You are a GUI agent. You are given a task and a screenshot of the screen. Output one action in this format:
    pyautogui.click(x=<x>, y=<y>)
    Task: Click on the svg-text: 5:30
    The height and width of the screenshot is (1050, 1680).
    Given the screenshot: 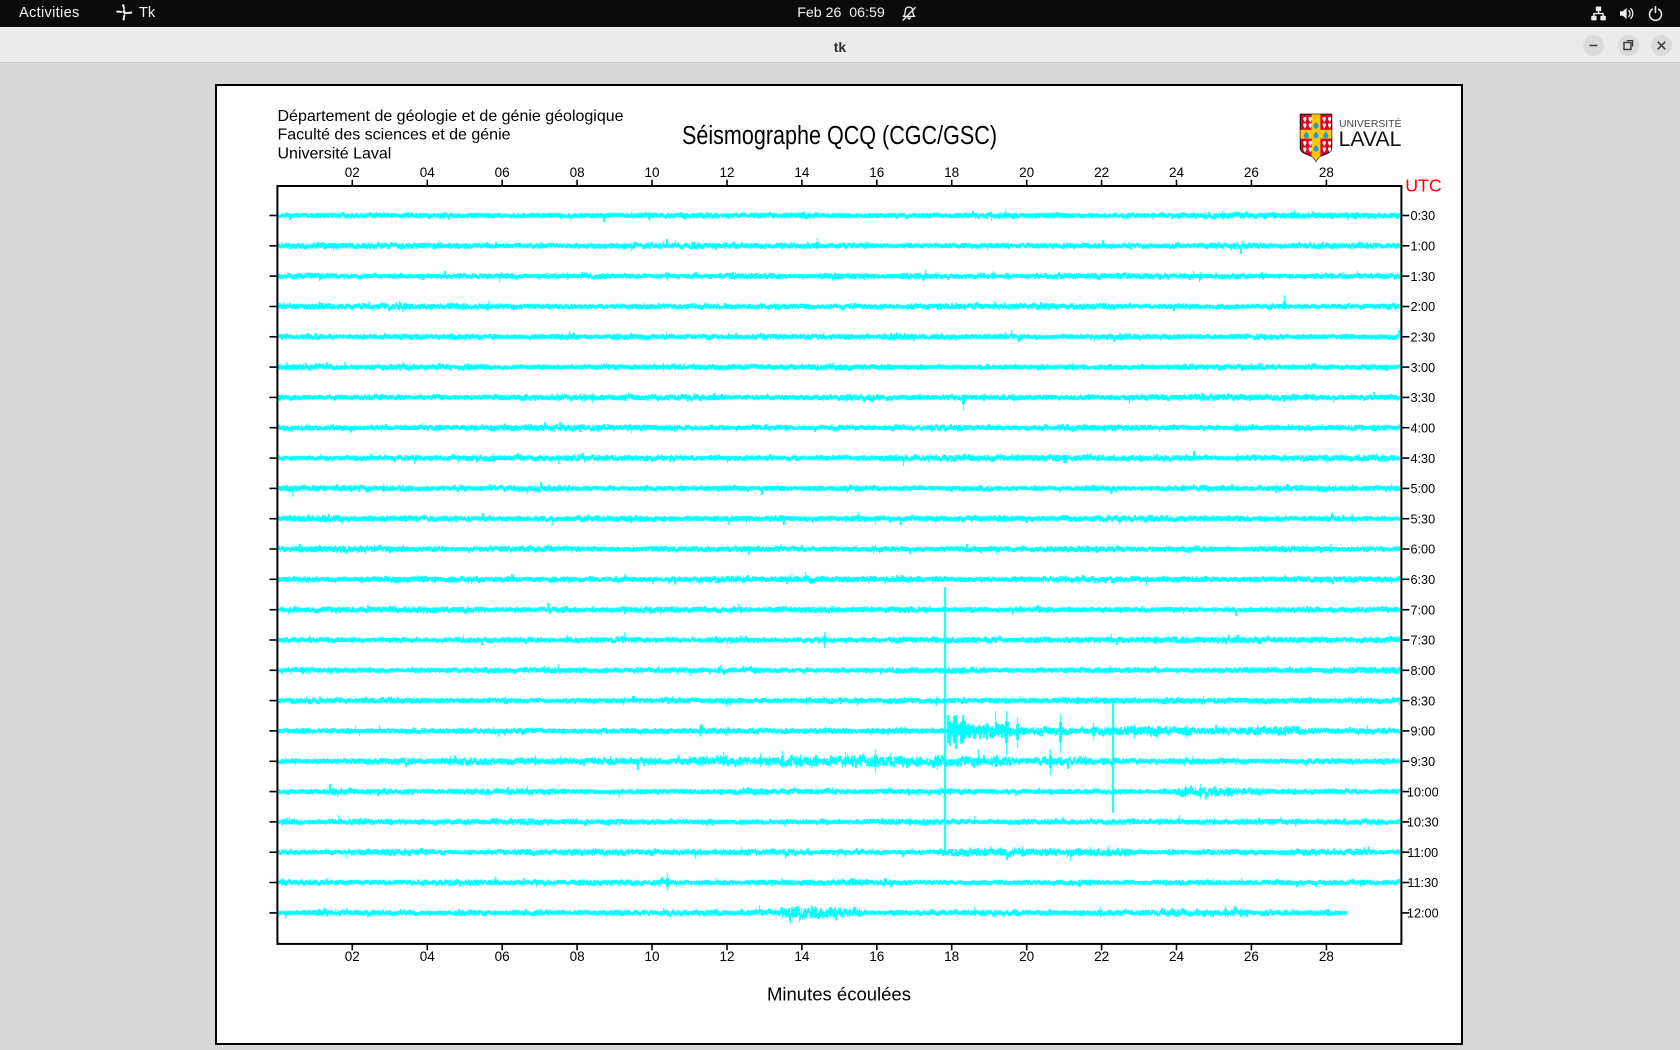 What is the action you would take?
    pyautogui.click(x=1422, y=519)
    